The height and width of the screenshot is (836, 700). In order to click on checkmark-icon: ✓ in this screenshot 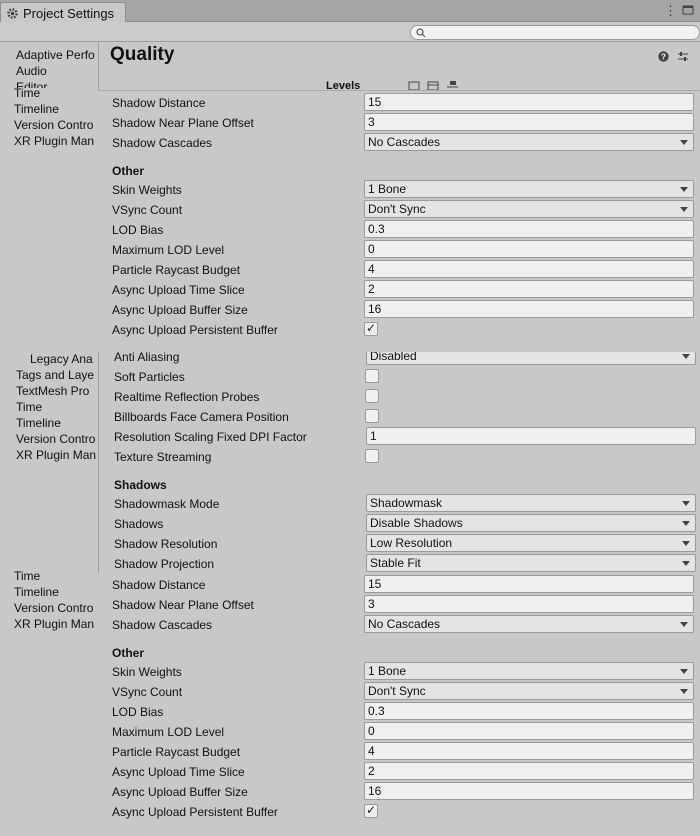, I will do `click(371, 328)`.